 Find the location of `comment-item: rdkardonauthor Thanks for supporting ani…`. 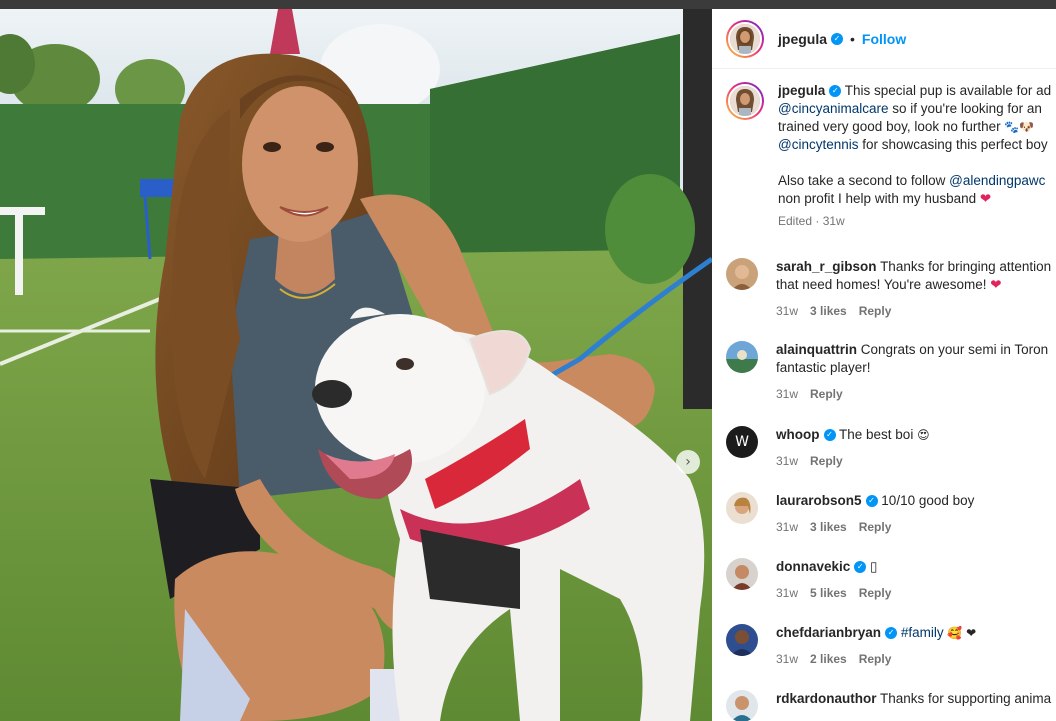

comment-item: rdkardonauthor Thanks for supporting ani… is located at coordinates (891, 705).